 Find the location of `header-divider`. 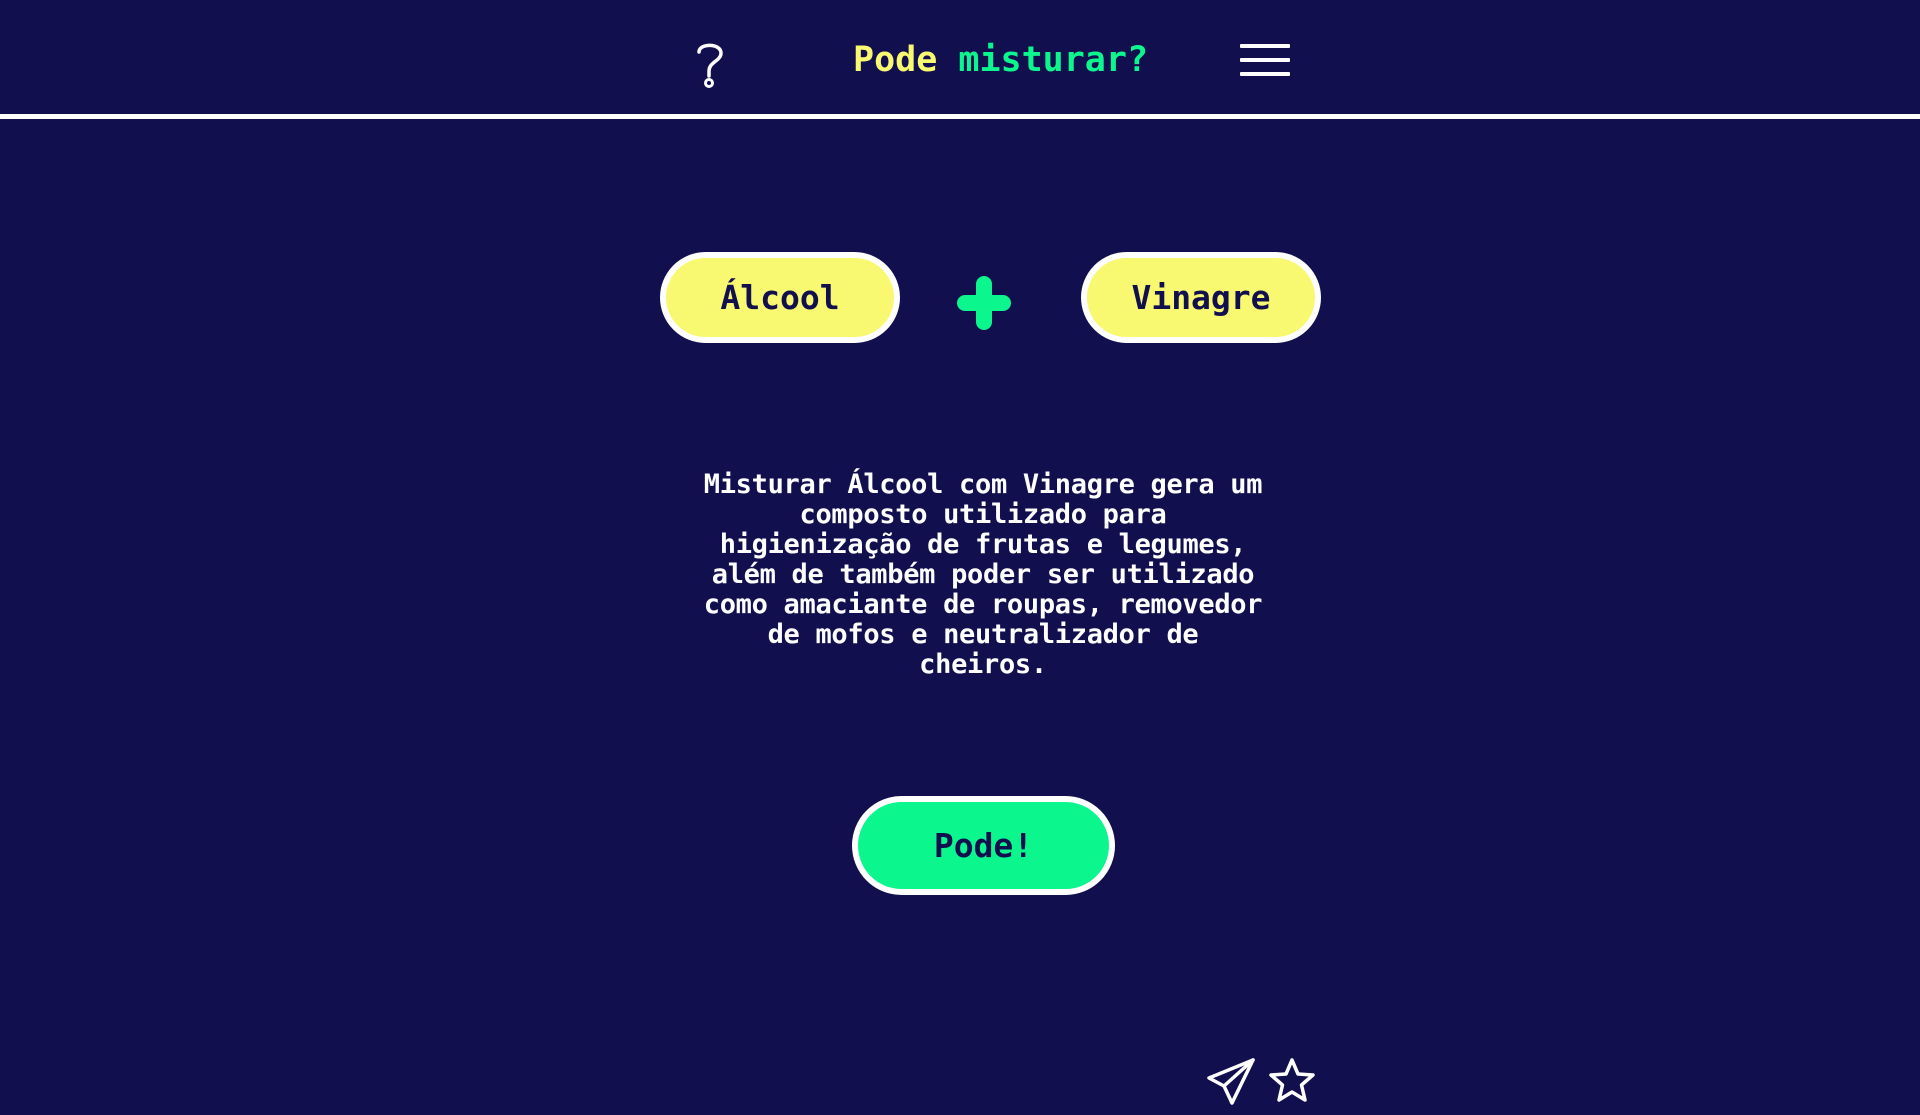

header-divider is located at coordinates (960, 116).